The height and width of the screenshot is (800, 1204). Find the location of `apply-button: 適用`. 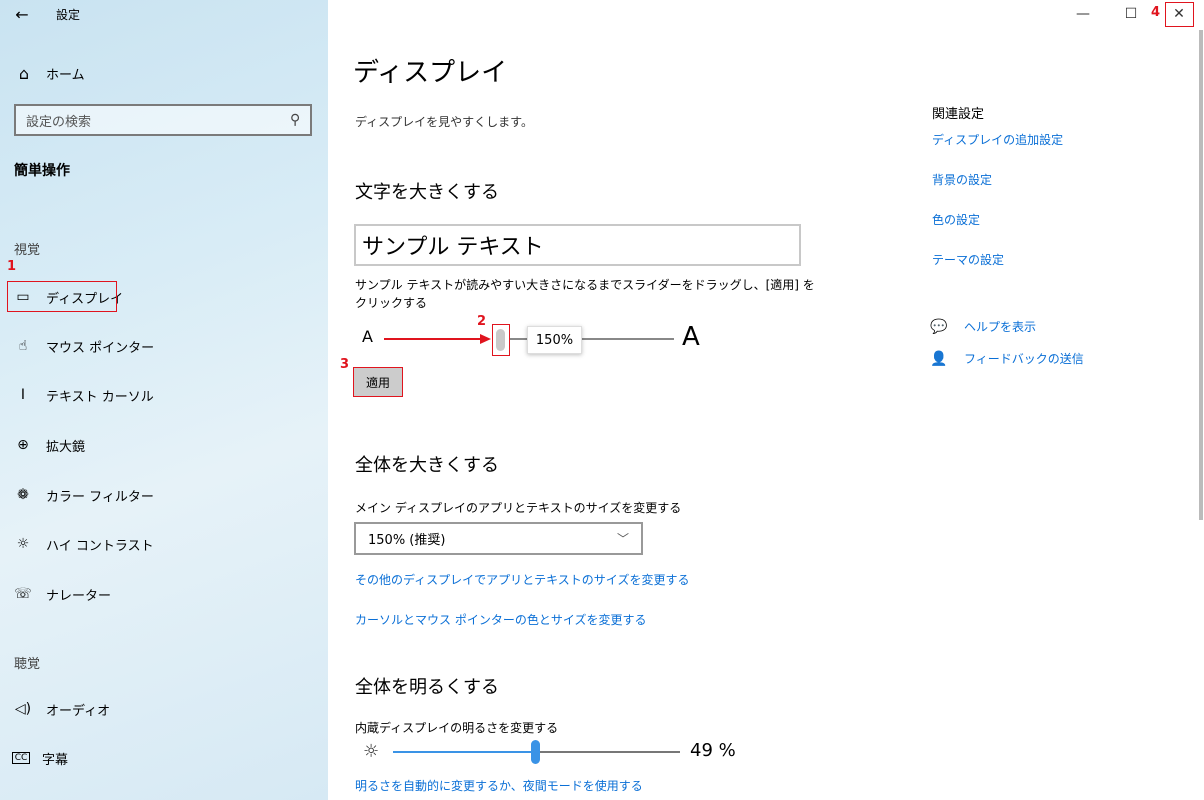

apply-button: 適用 is located at coordinates (378, 382).